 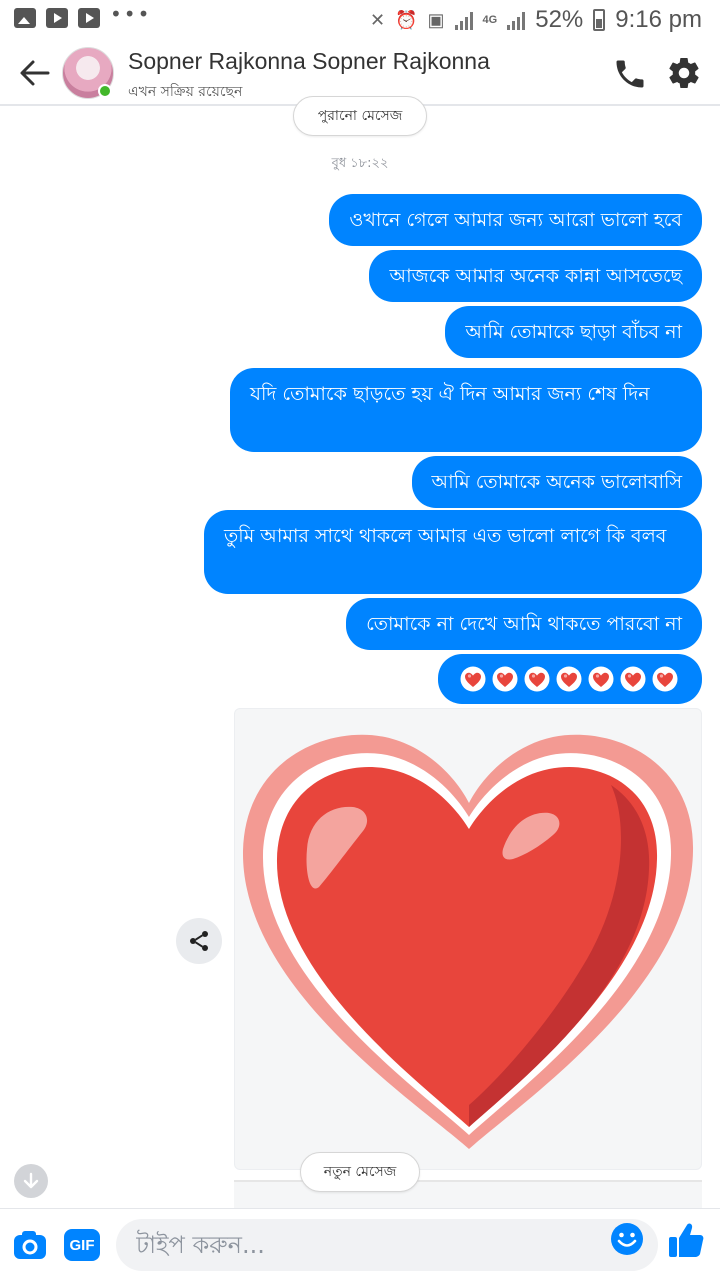 I want to click on battery-percent: 52%, so click(x=559, y=19).